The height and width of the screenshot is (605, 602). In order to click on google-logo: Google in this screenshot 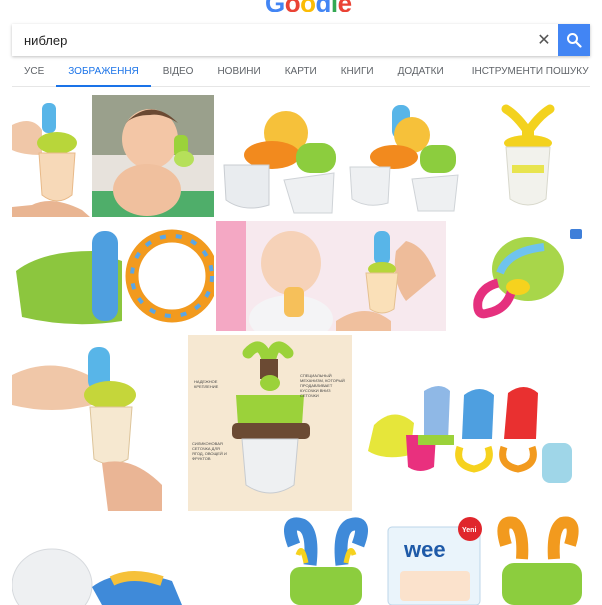, I will do `click(308, 6)`.